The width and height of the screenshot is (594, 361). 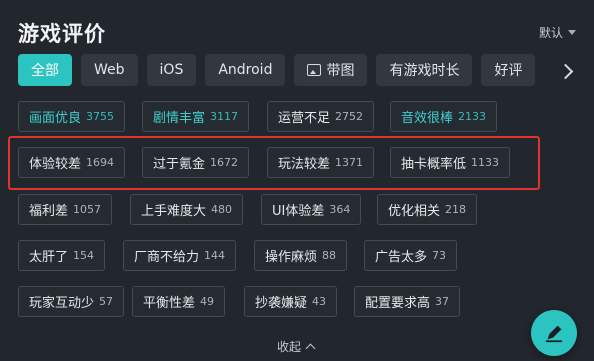 I want to click on collapse-label: 收起, so click(x=289, y=347).